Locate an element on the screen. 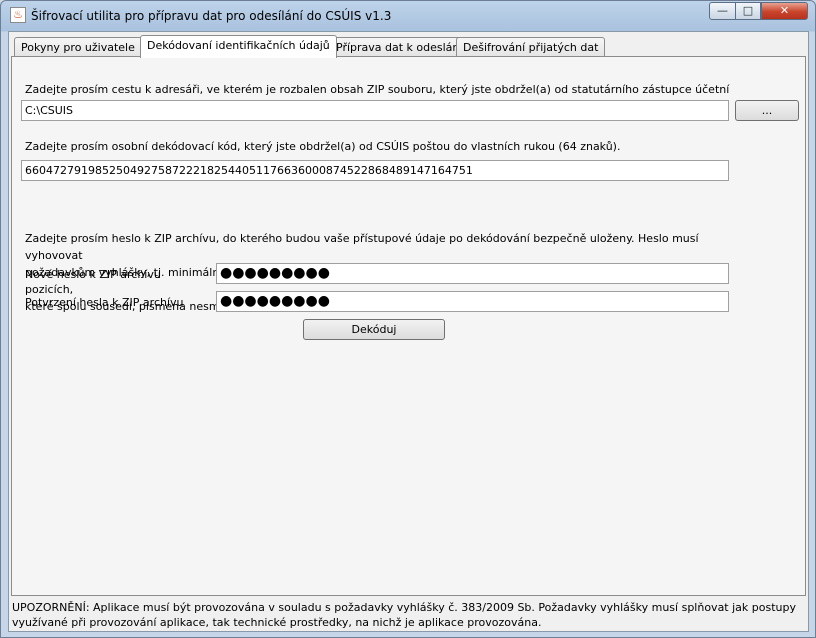  path-input: C:\CSUIS is located at coordinates (375, 110).